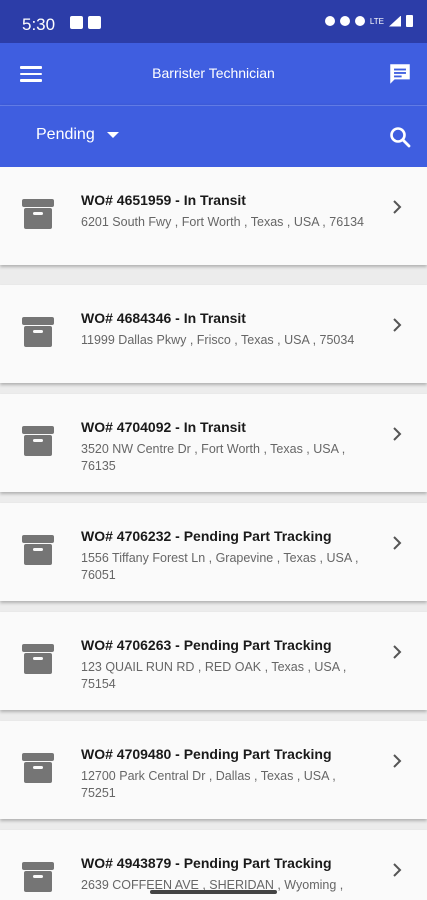 Image resolution: width=427 pixels, height=900 pixels. Describe the element at coordinates (368, 21) in the screenshot. I see `system-icons: LTE` at that location.